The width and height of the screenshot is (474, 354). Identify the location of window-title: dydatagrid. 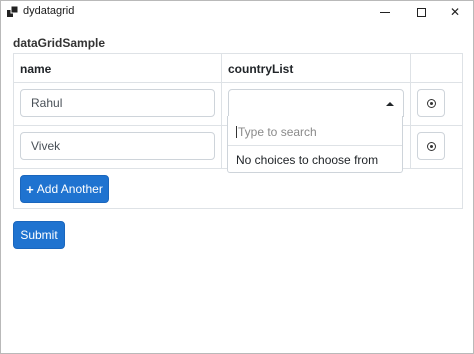
(49, 11).